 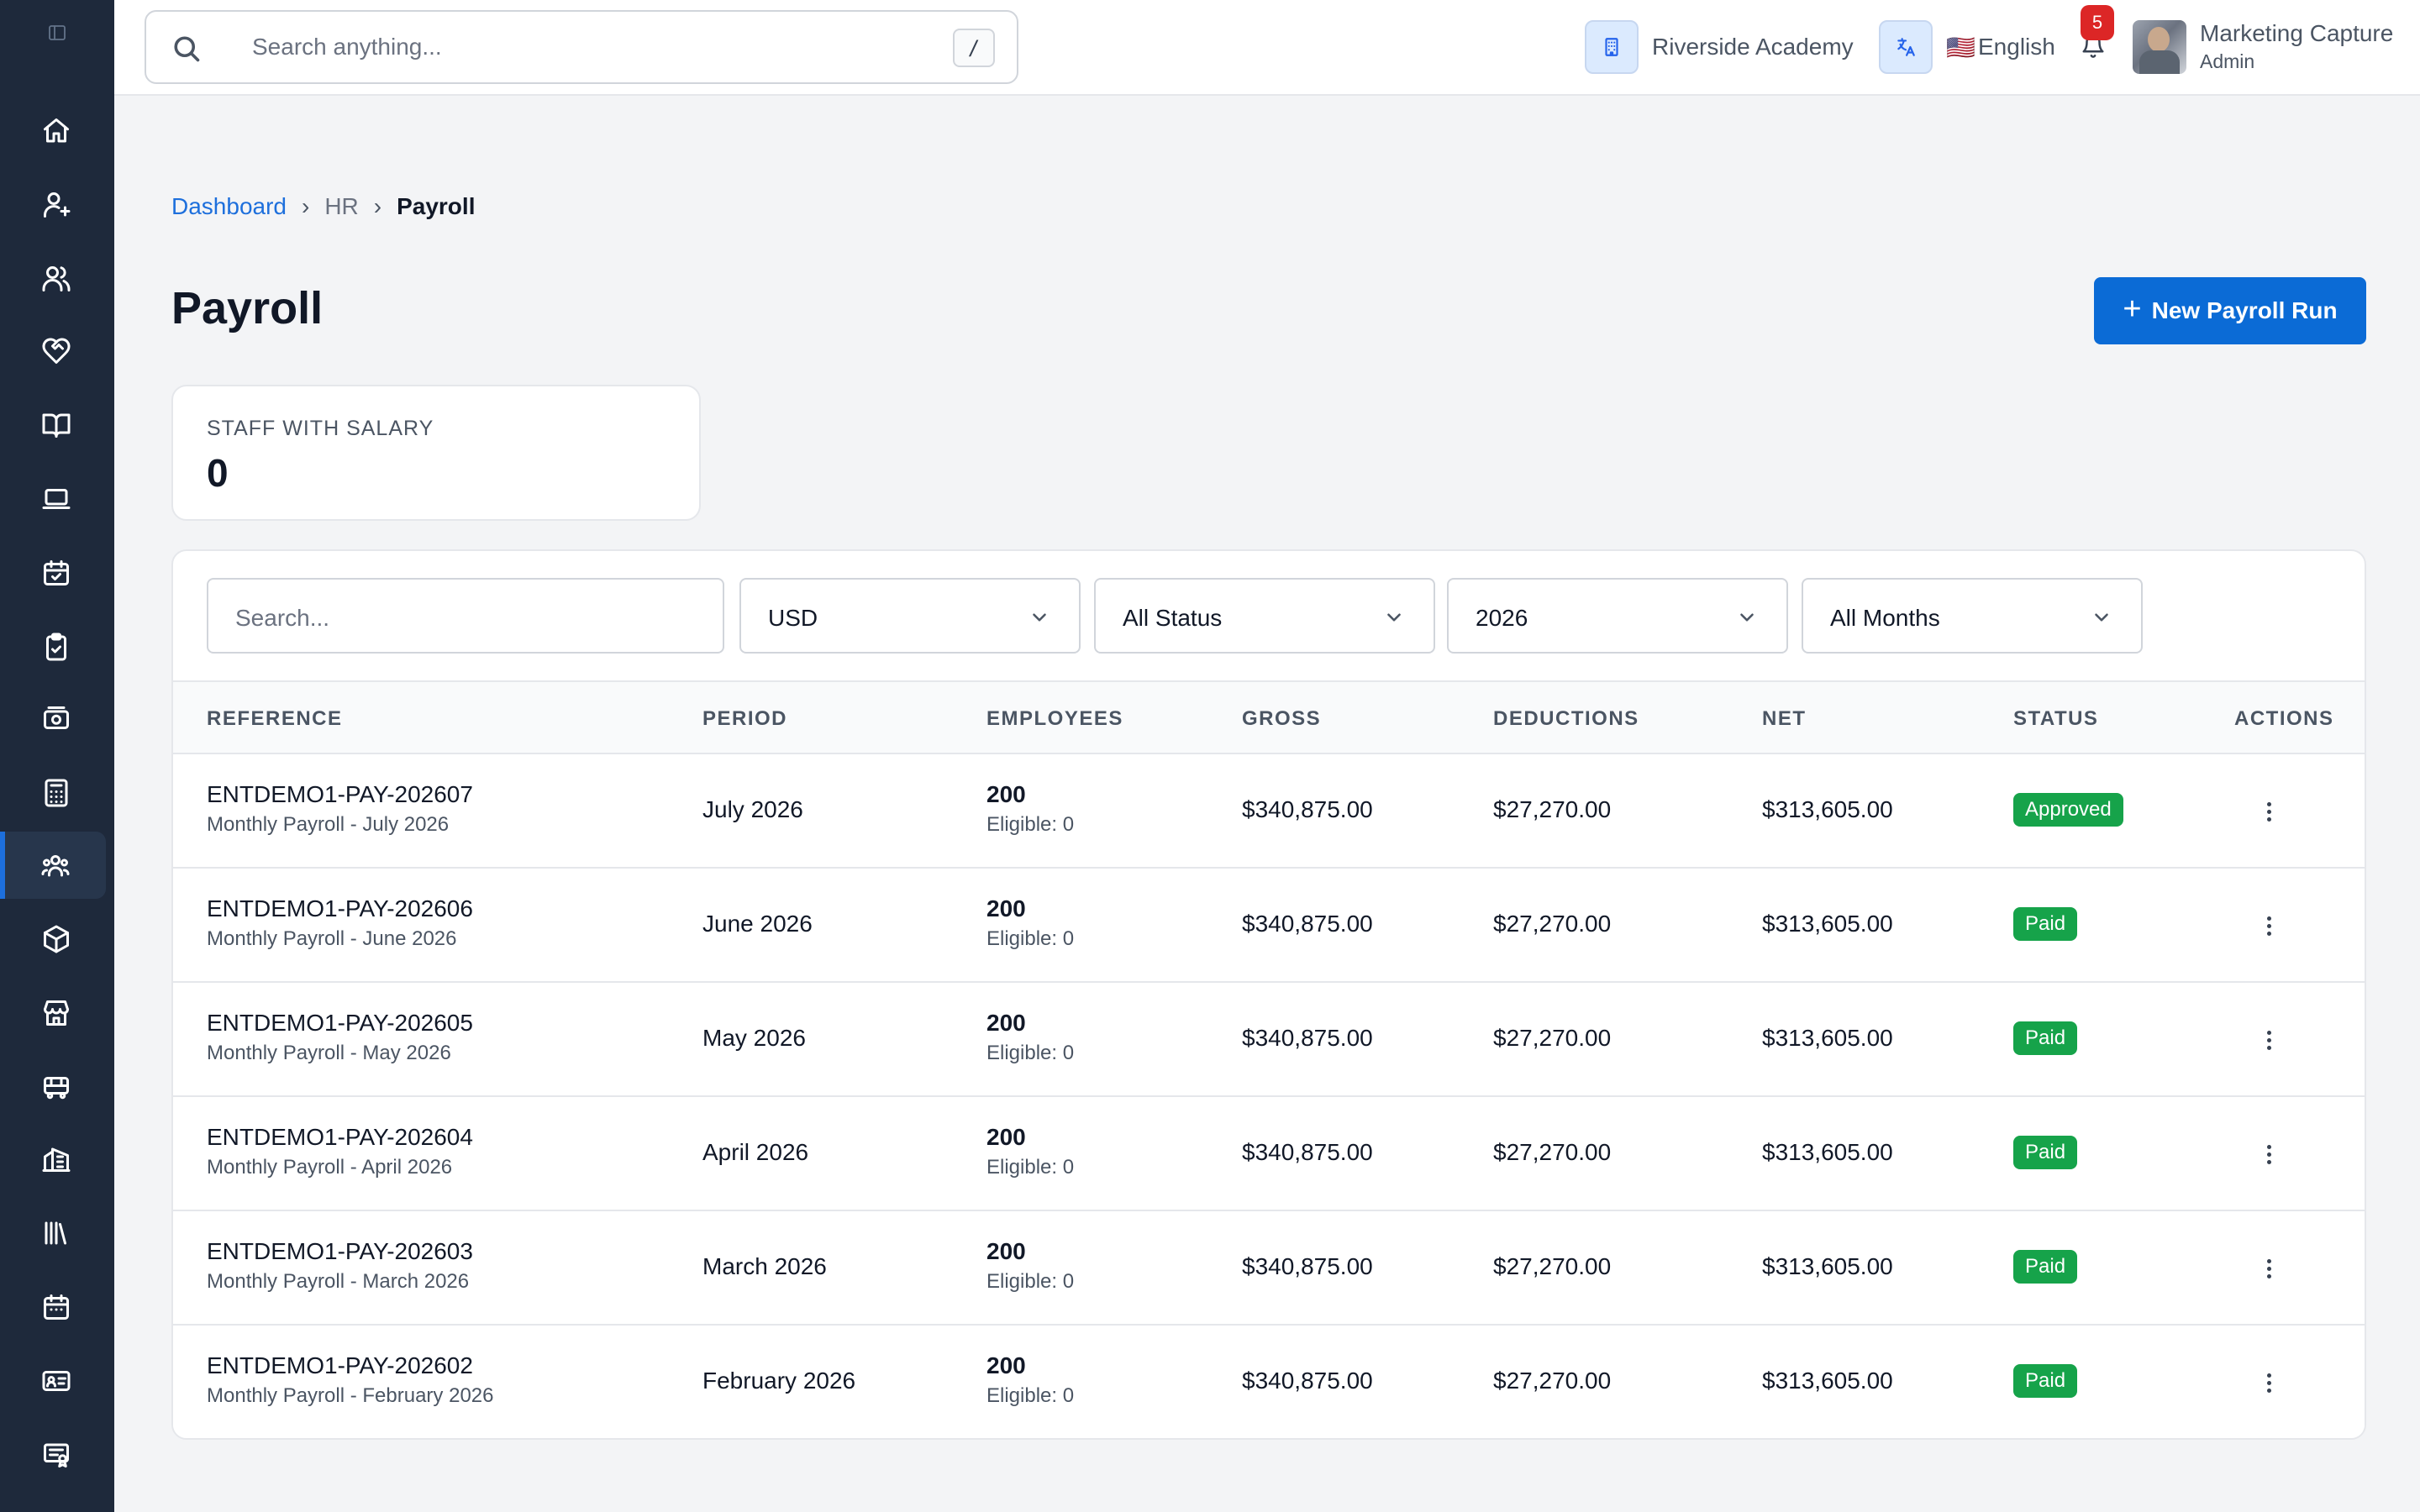 I want to click on school-selector-icon, so click(x=1612, y=47).